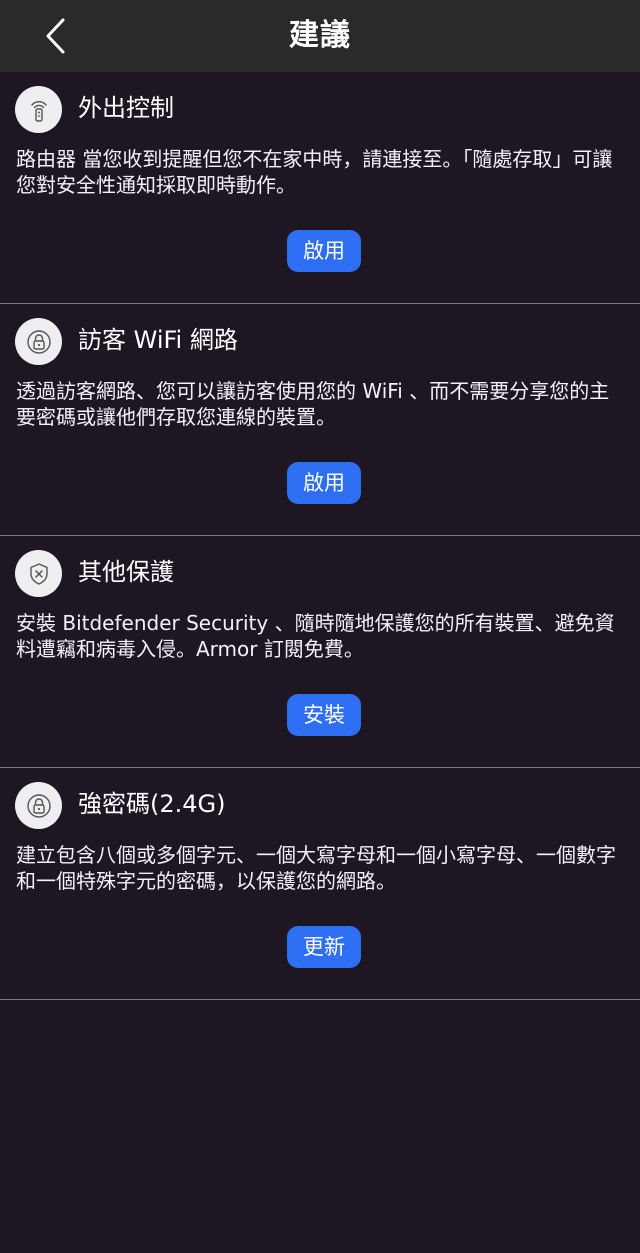 The image size is (640, 1253). I want to click on shield-x-icon, so click(38, 573).